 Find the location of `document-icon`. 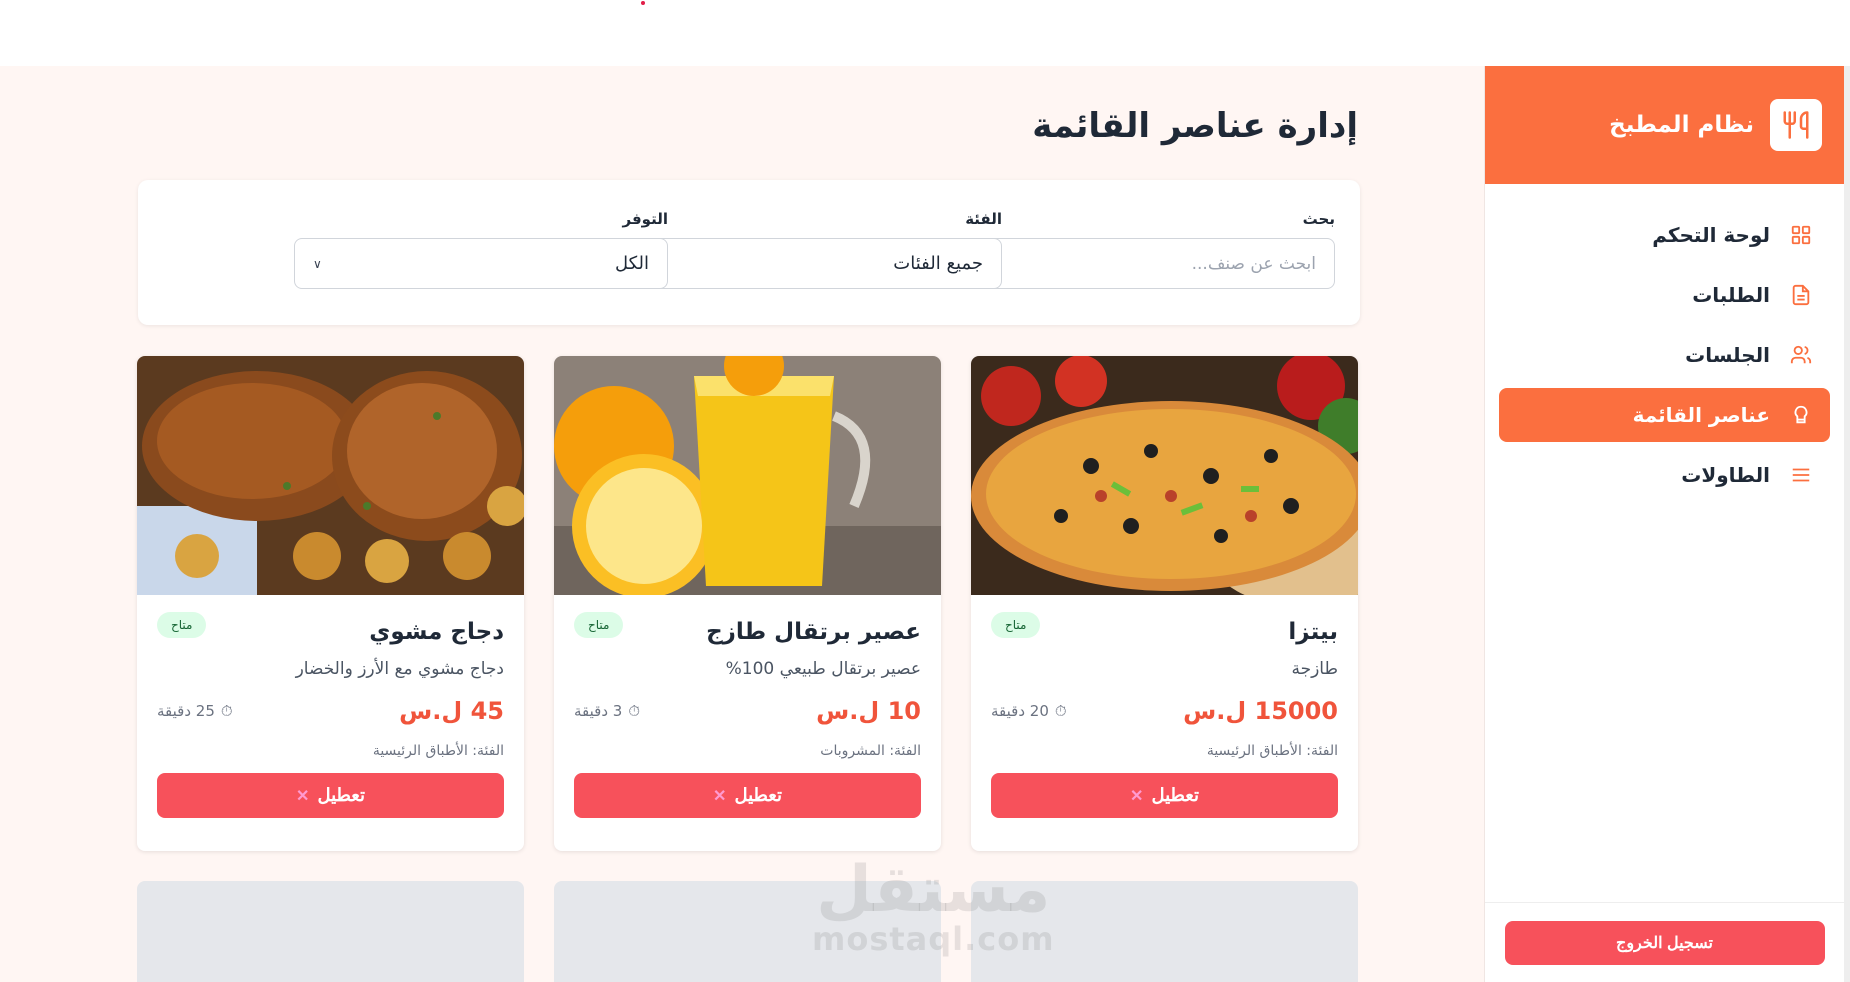

document-icon is located at coordinates (1801, 295).